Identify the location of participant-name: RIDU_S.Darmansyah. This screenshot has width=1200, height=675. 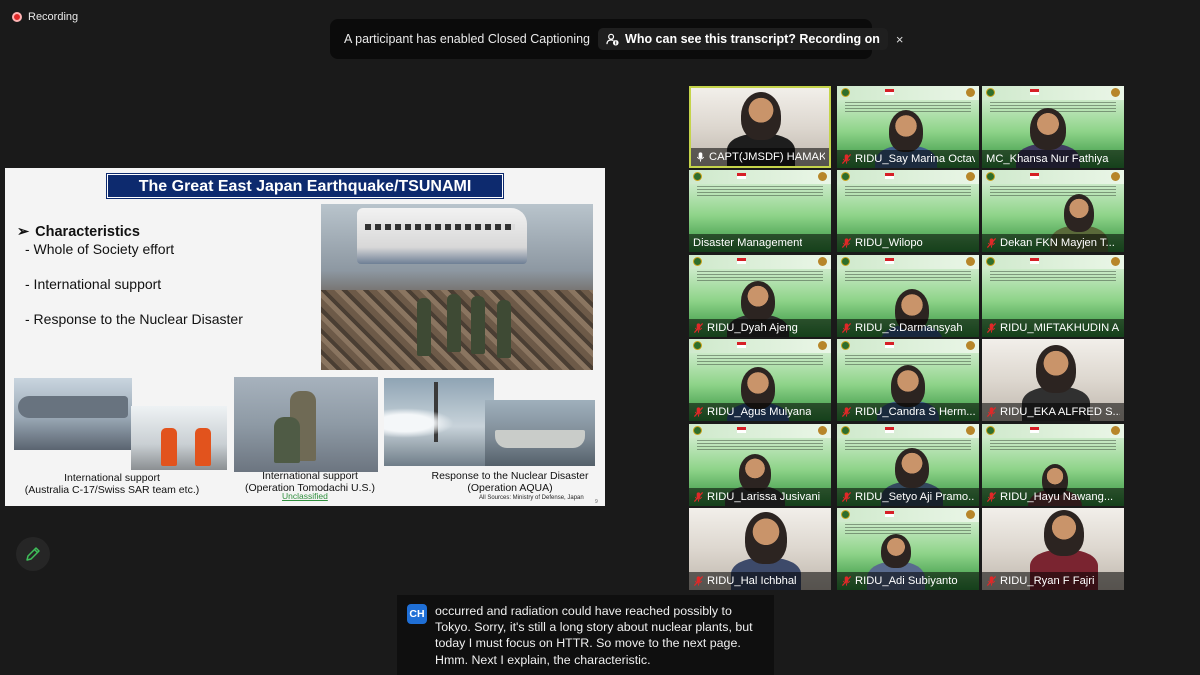
(909, 328).